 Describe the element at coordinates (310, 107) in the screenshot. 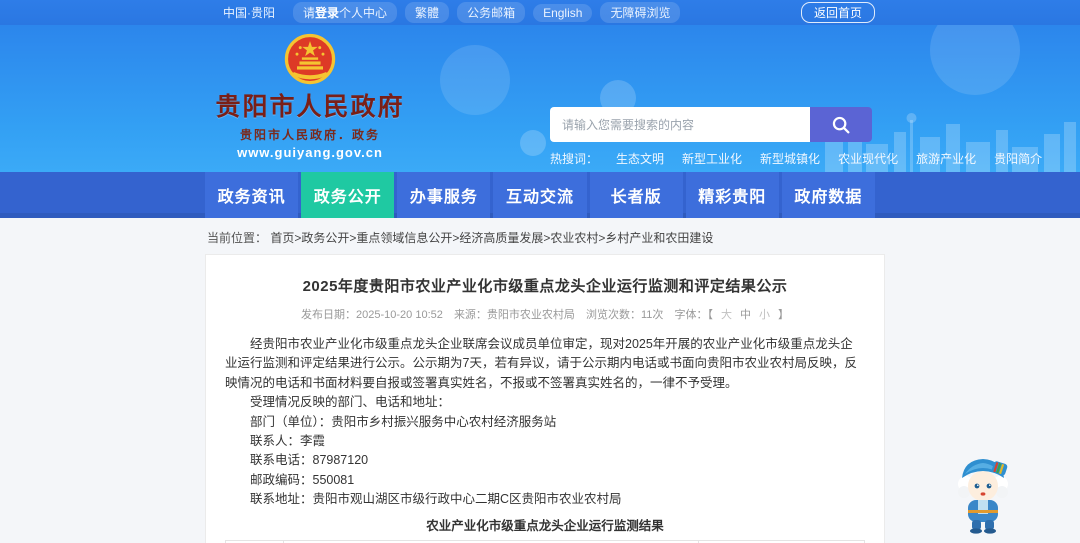

I see `site-name: 贵阳市人民政府` at that location.